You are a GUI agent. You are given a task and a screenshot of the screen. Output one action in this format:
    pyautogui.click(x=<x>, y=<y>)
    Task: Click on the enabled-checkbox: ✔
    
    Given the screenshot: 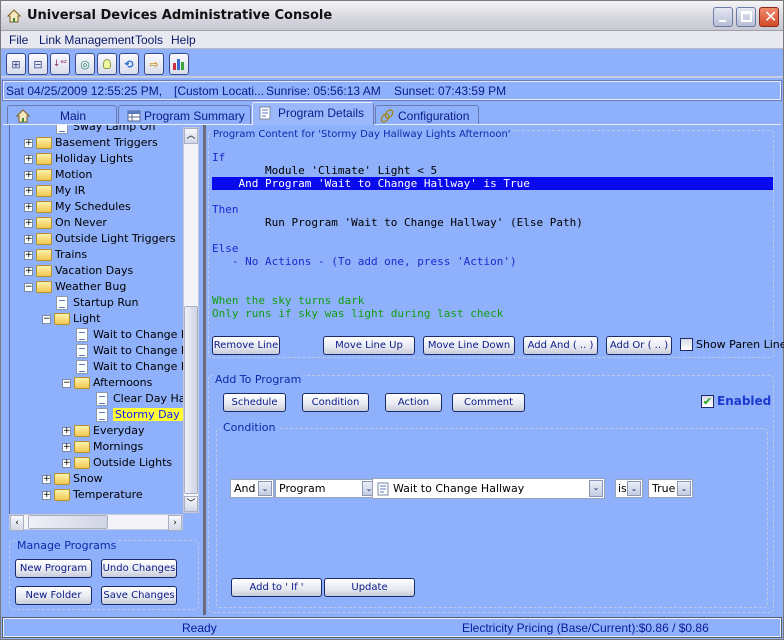 What is the action you would take?
    pyautogui.click(x=707, y=401)
    